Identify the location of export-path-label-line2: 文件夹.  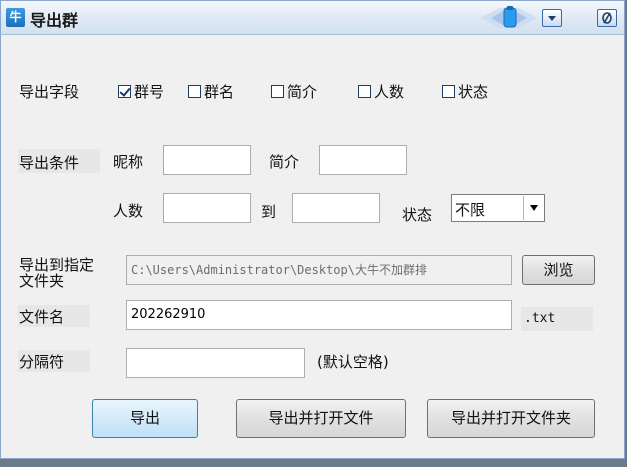
(42, 281).